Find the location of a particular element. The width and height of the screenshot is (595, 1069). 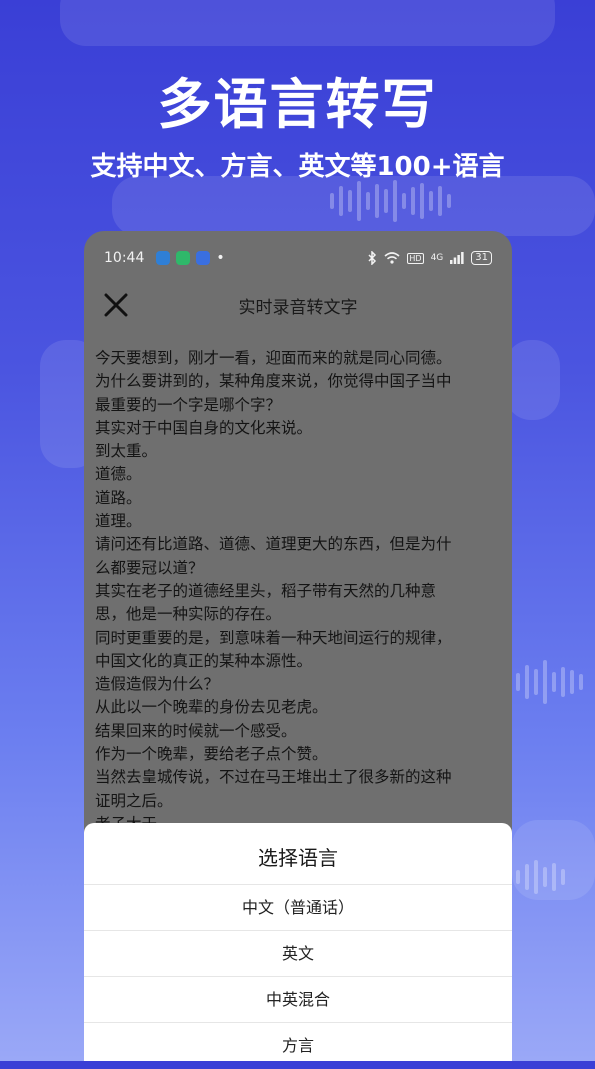

status-bar: 10:44 • HD 4G 31 is located at coordinates (298, 258).